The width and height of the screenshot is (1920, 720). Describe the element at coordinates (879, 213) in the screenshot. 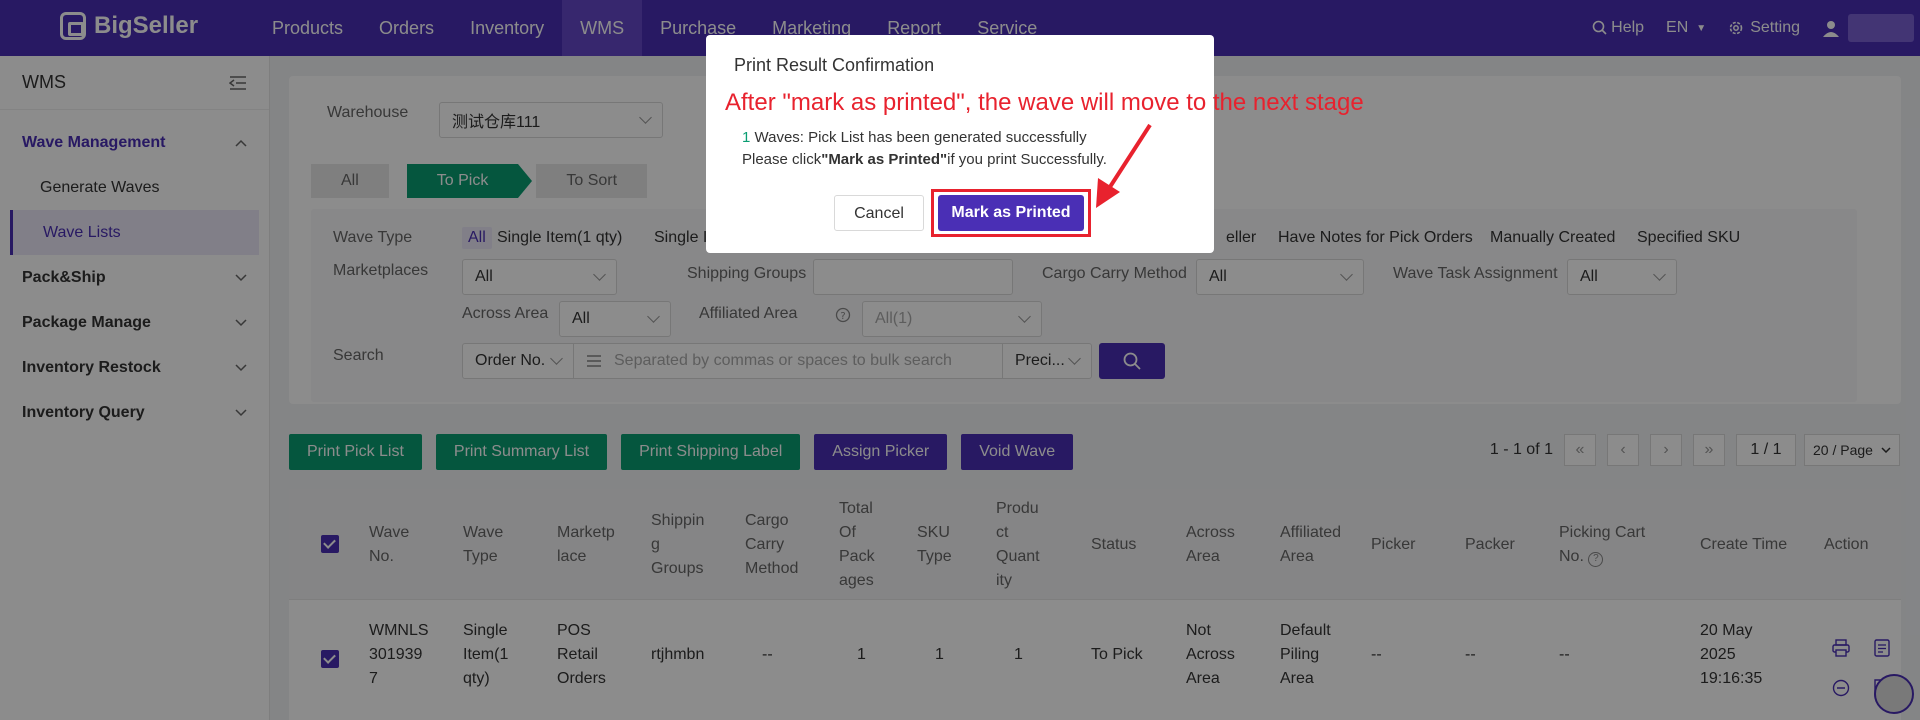

I see `cancel-button: Cancel` at that location.